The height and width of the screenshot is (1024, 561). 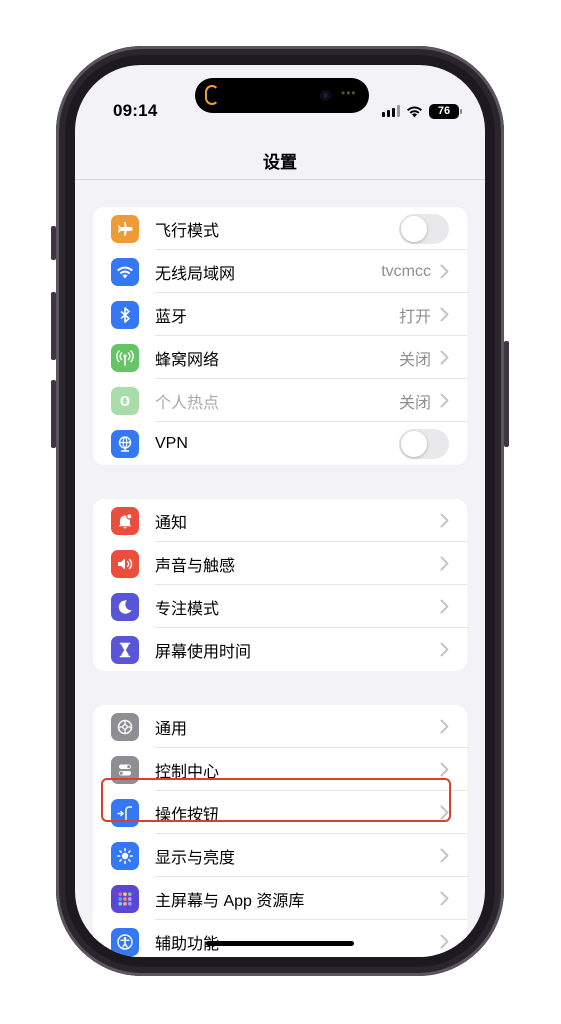 What do you see at coordinates (125, 521) in the screenshot?
I see `notification-icon` at bounding box center [125, 521].